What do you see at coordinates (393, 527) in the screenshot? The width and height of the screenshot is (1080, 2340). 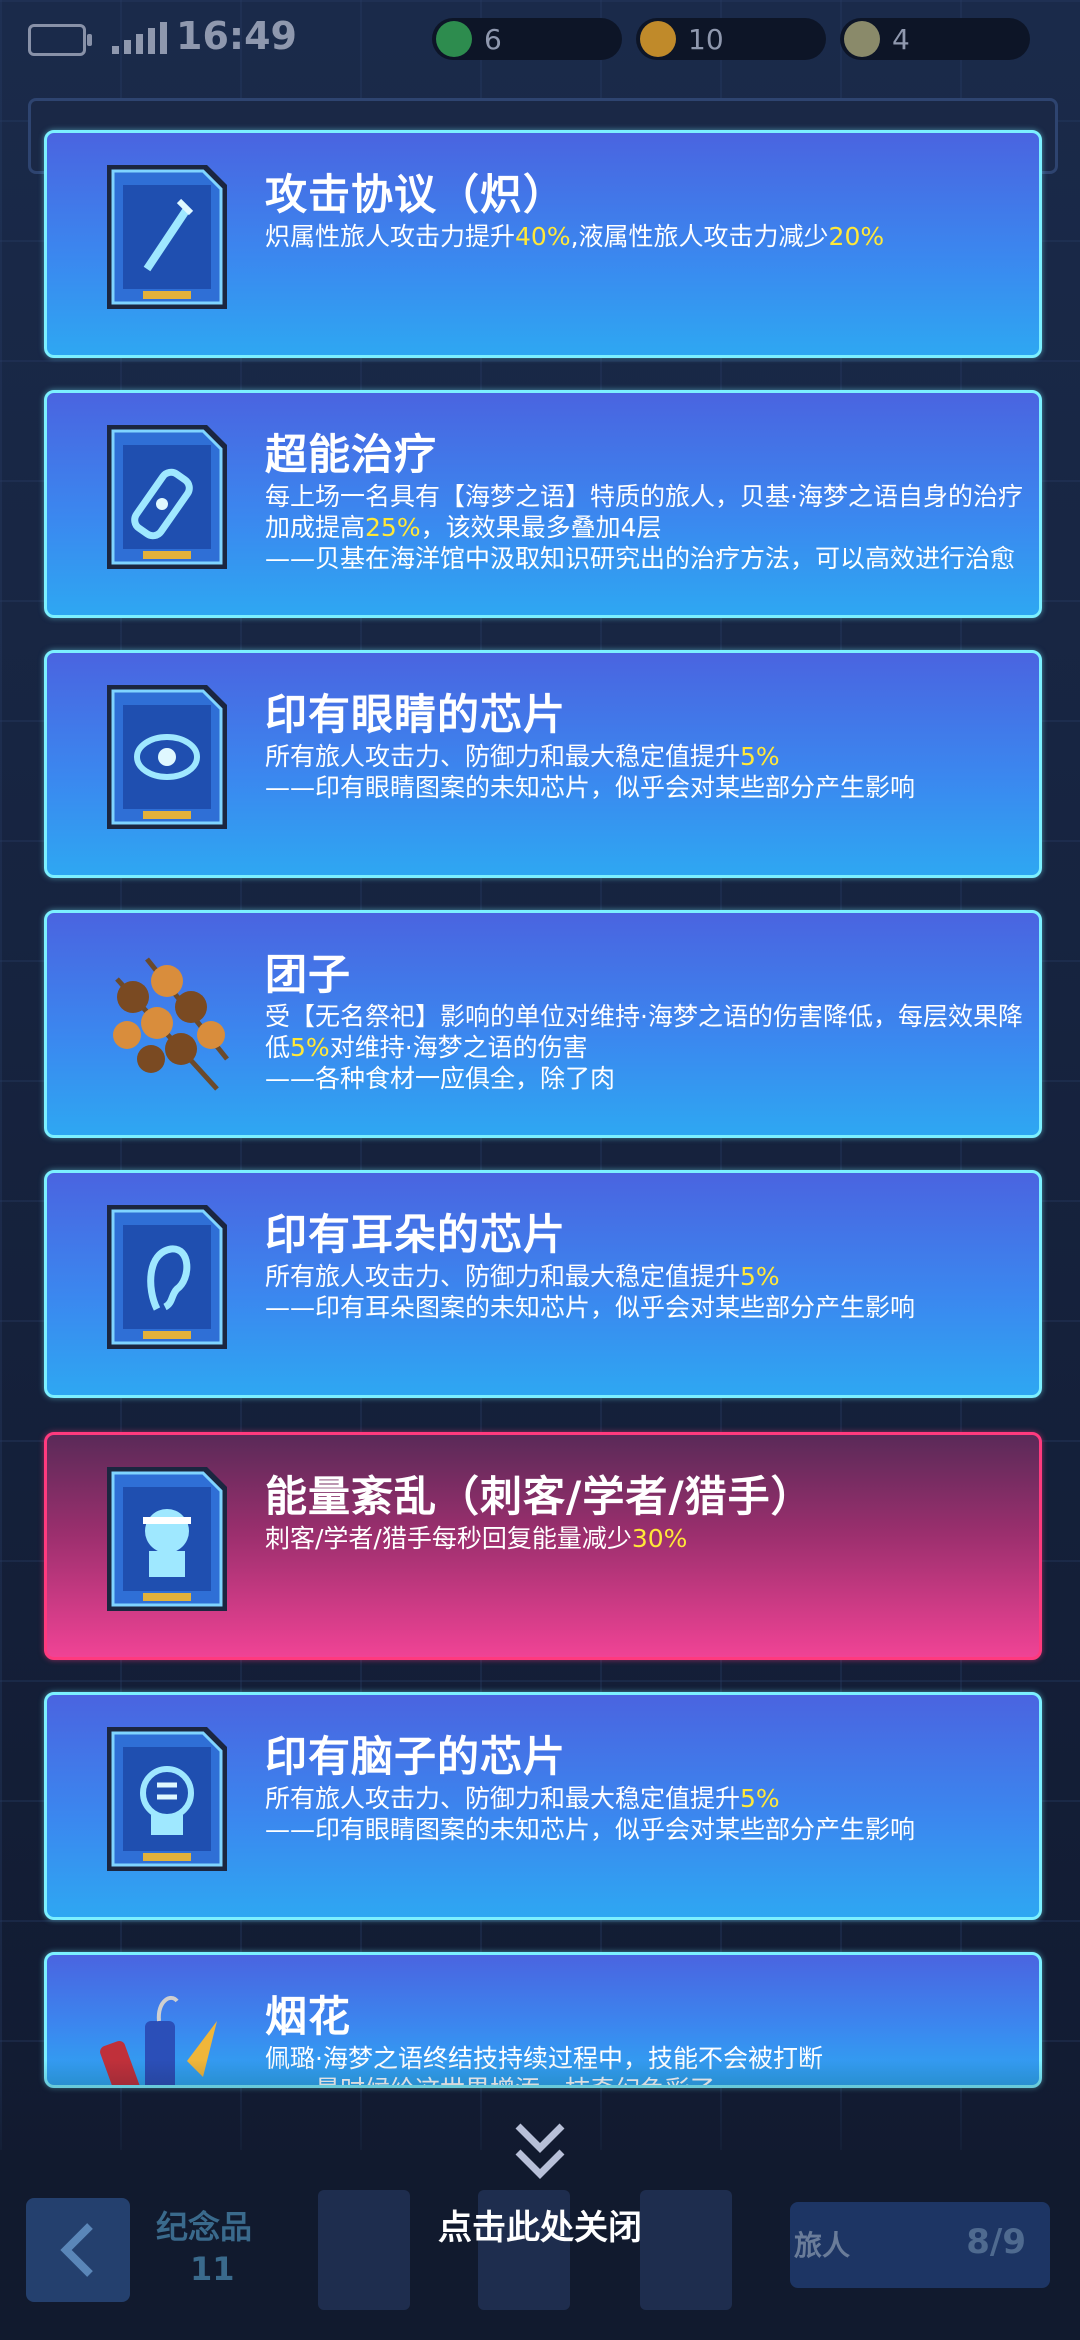 I see `highlight-value: 25%` at bounding box center [393, 527].